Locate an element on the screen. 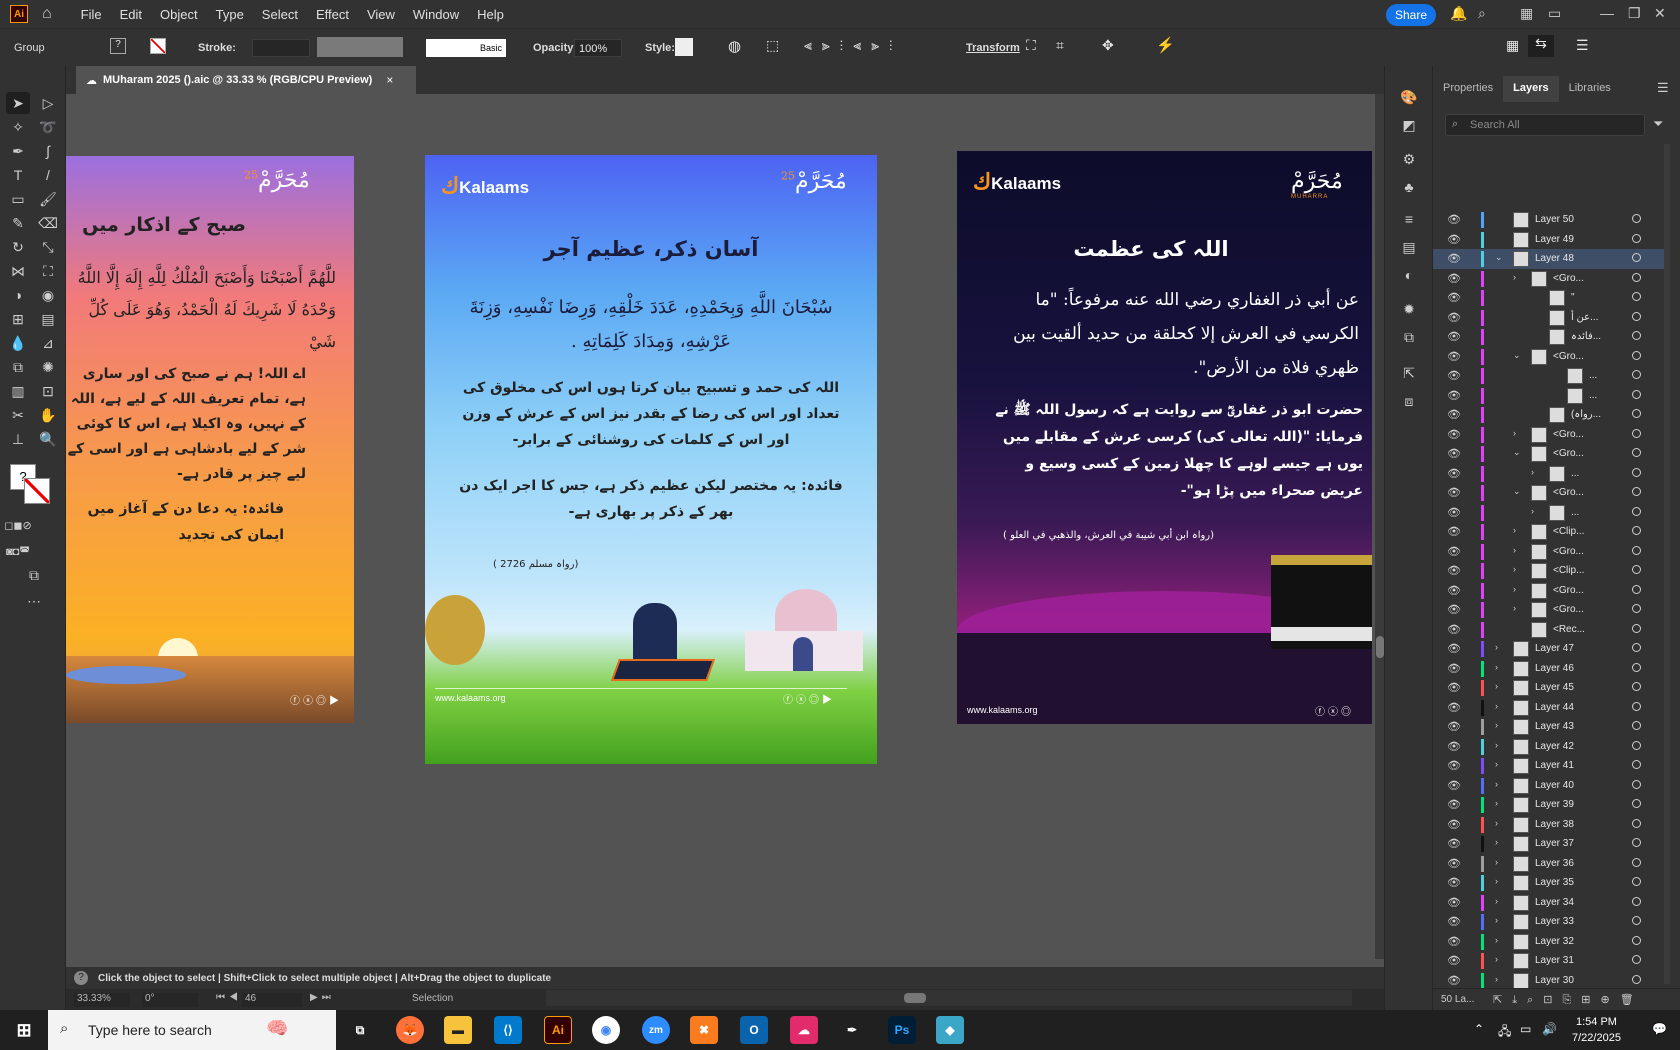 The height and width of the screenshot is (1050, 1680). fill-swatch: ? is located at coordinates (118, 46).